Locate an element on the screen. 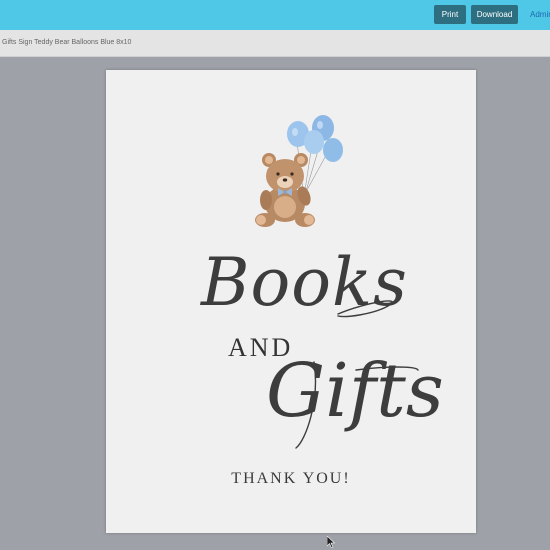 The width and height of the screenshot is (550, 550). thank-you-text: THANK YOU! is located at coordinates (291, 478).